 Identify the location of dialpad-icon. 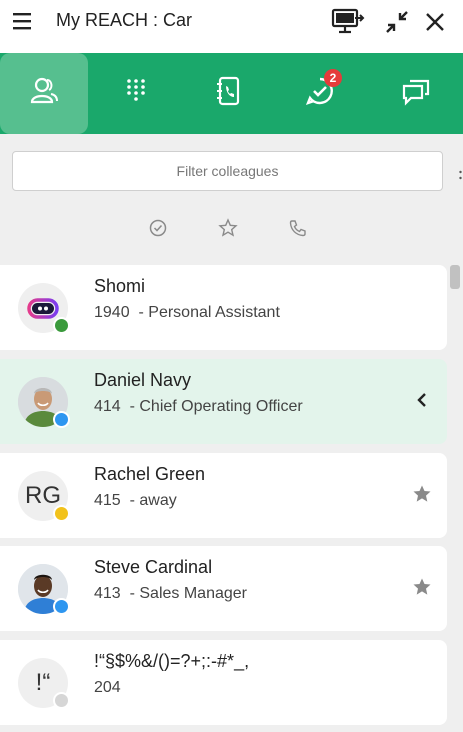
(136, 93).